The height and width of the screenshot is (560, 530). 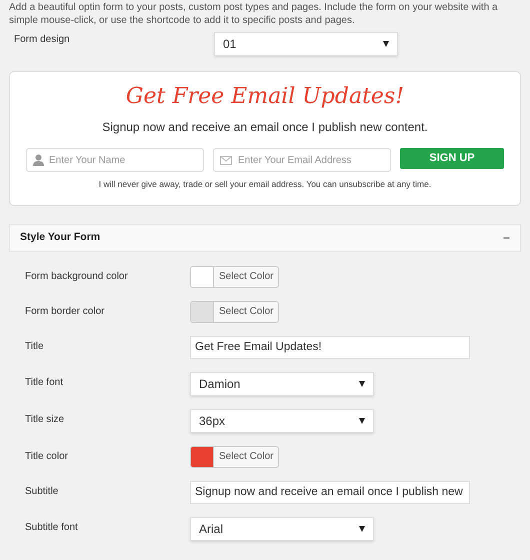 I want to click on section-header: Style Your Form −, so click(x=265, y=238).